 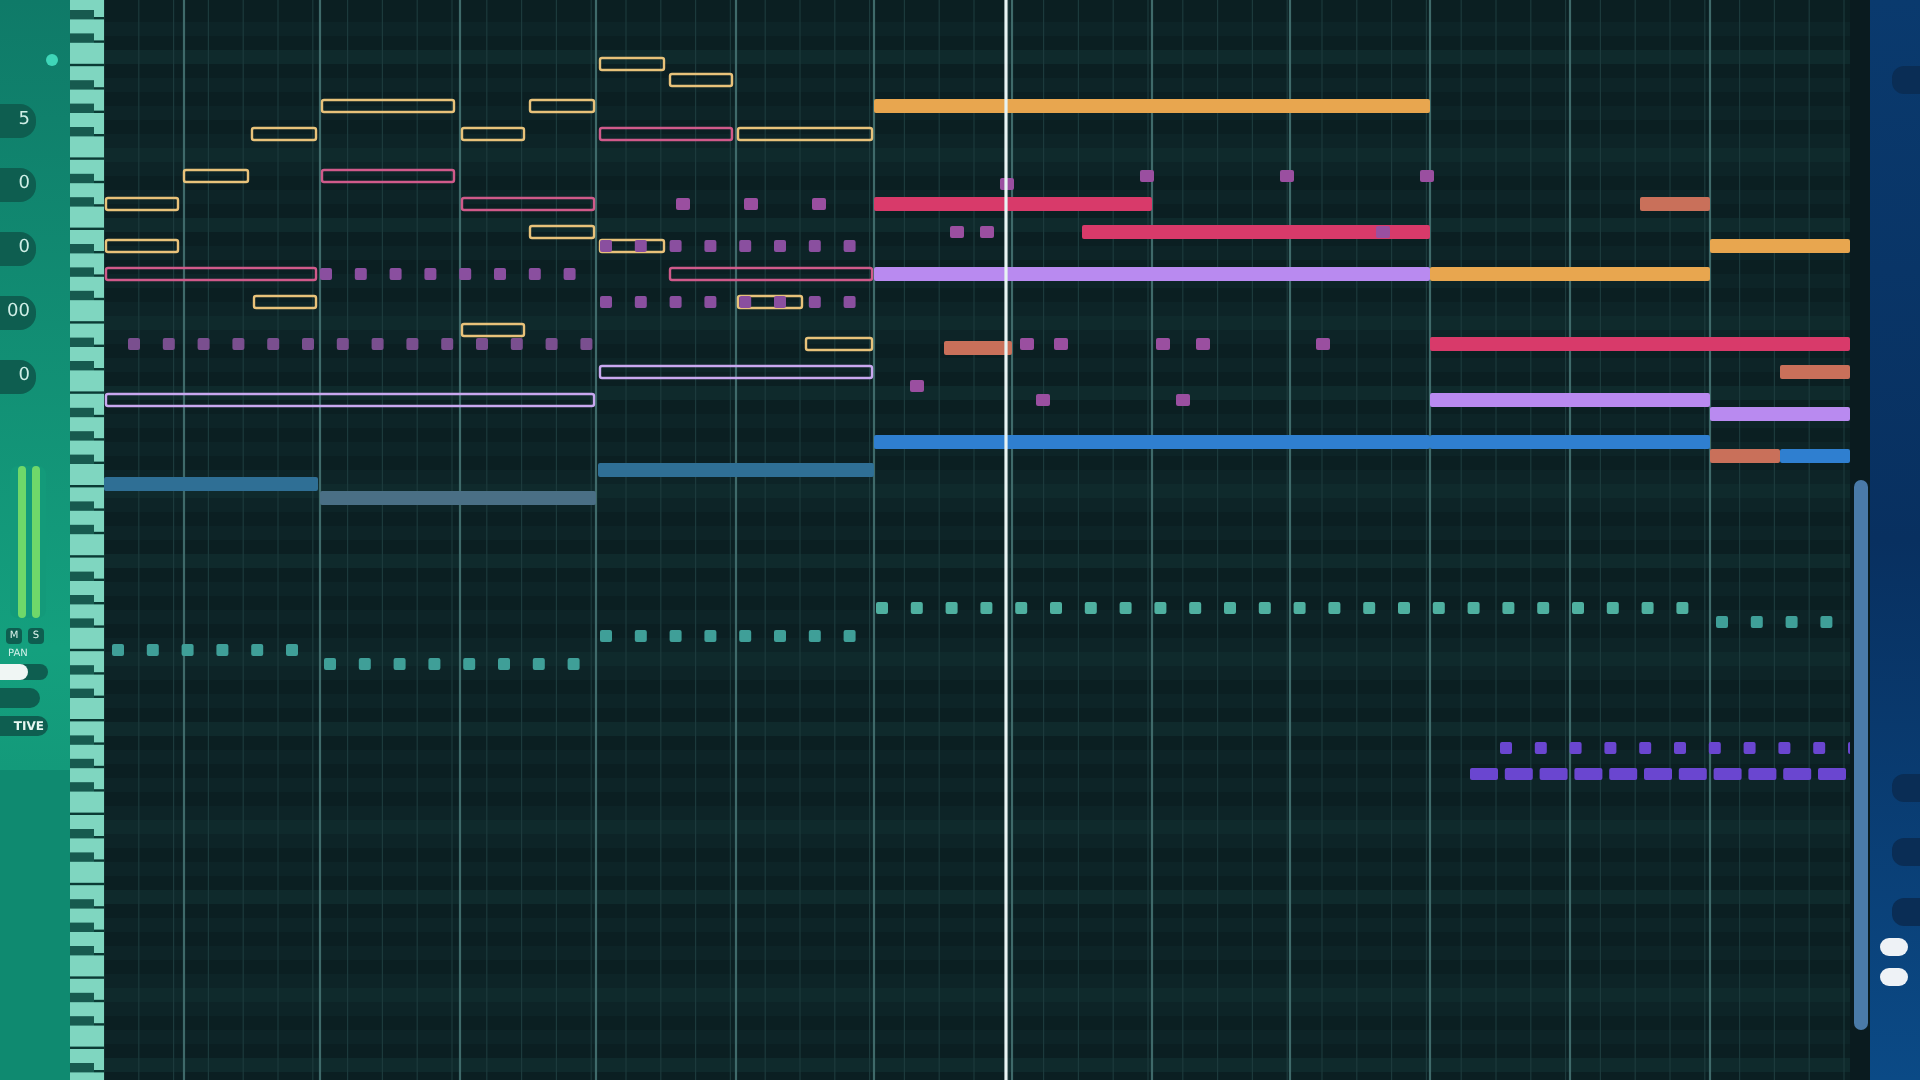 What do you see at coordinates (28, 542) in the screenshot?
I see `level-meter-icon` at bounding box center [28, 542].